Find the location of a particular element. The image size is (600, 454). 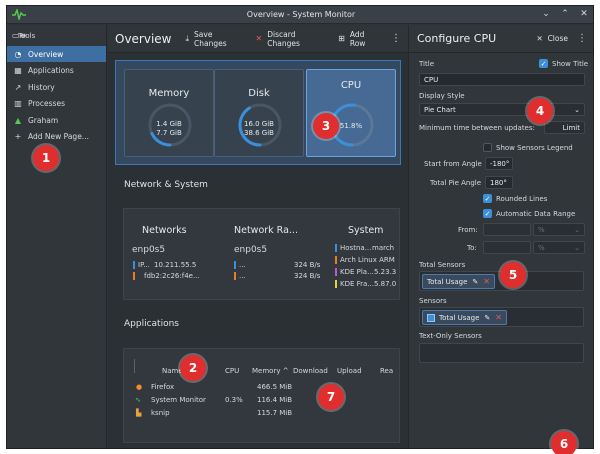

title-bar: Overview - System Monitor ⌄ ⌃ ✕ is located at coordinates (300, 15).